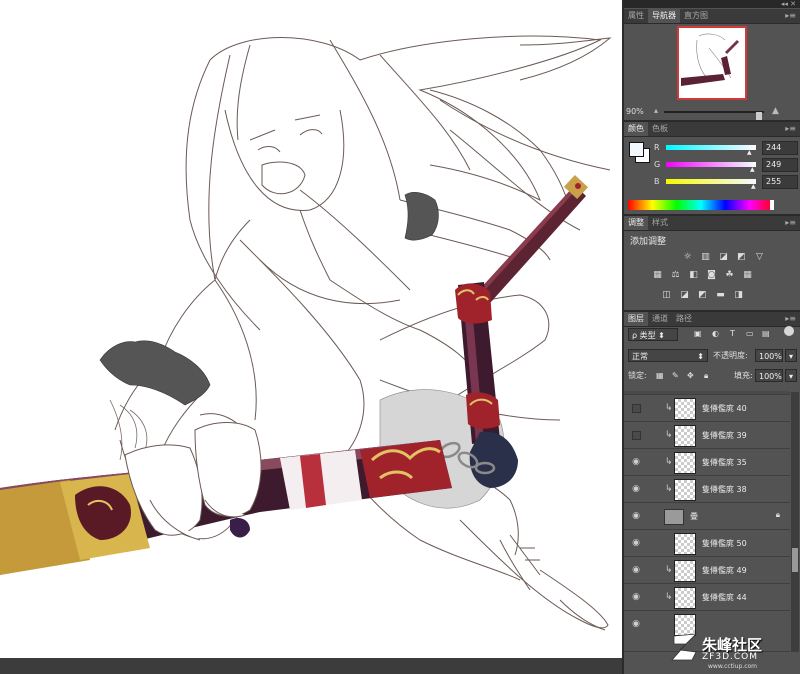 The image size is (800, 674). What do you see at coordinates (707, 516) in the screenshot?
I see `layer-group-row: ◉ 曡 🔒︎` at bounding box center [707, 516].